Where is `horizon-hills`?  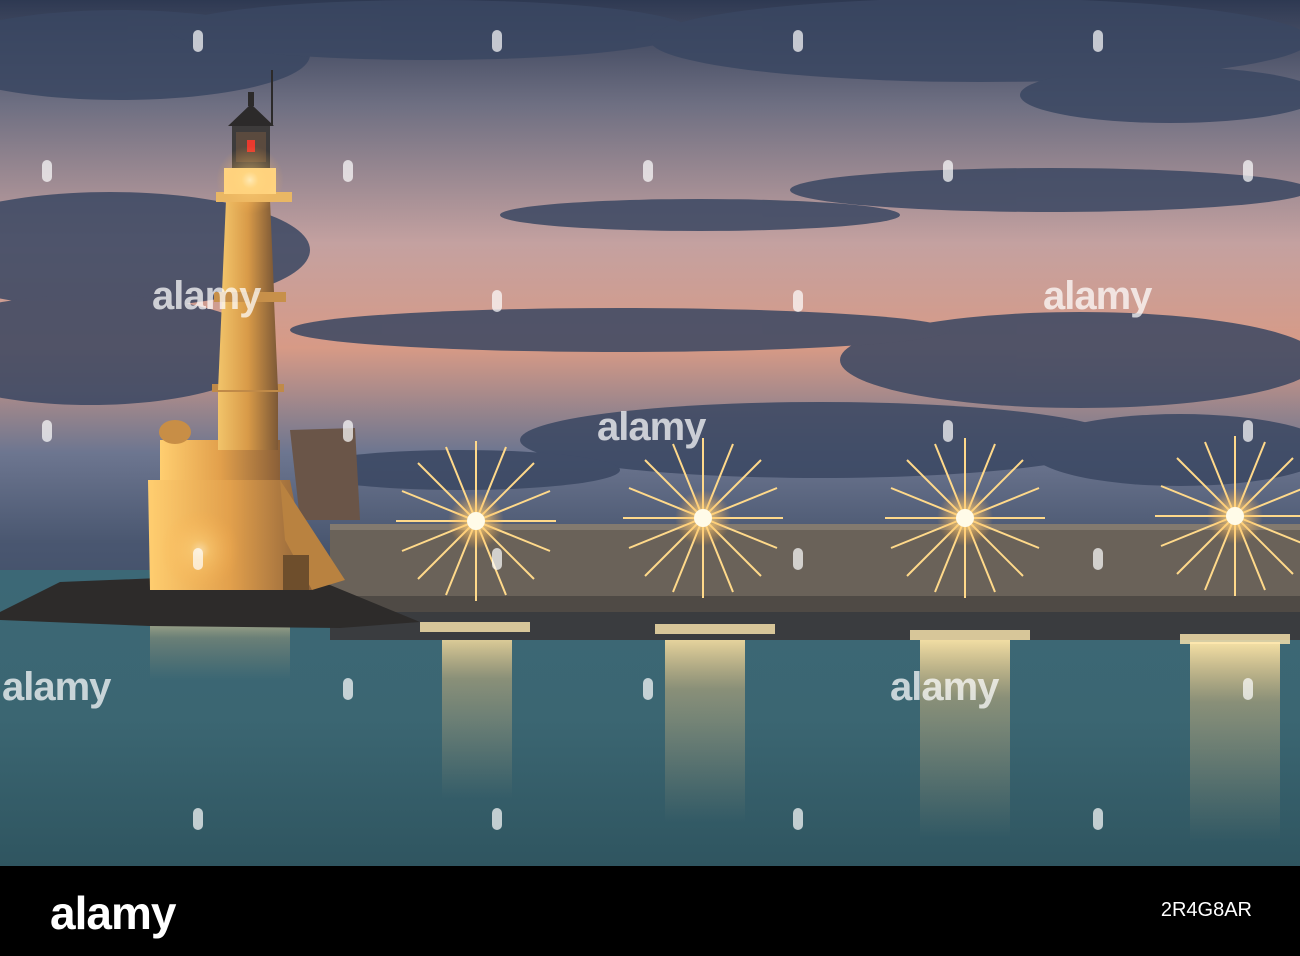 horizon-hills is located at coordinates (80, 555).